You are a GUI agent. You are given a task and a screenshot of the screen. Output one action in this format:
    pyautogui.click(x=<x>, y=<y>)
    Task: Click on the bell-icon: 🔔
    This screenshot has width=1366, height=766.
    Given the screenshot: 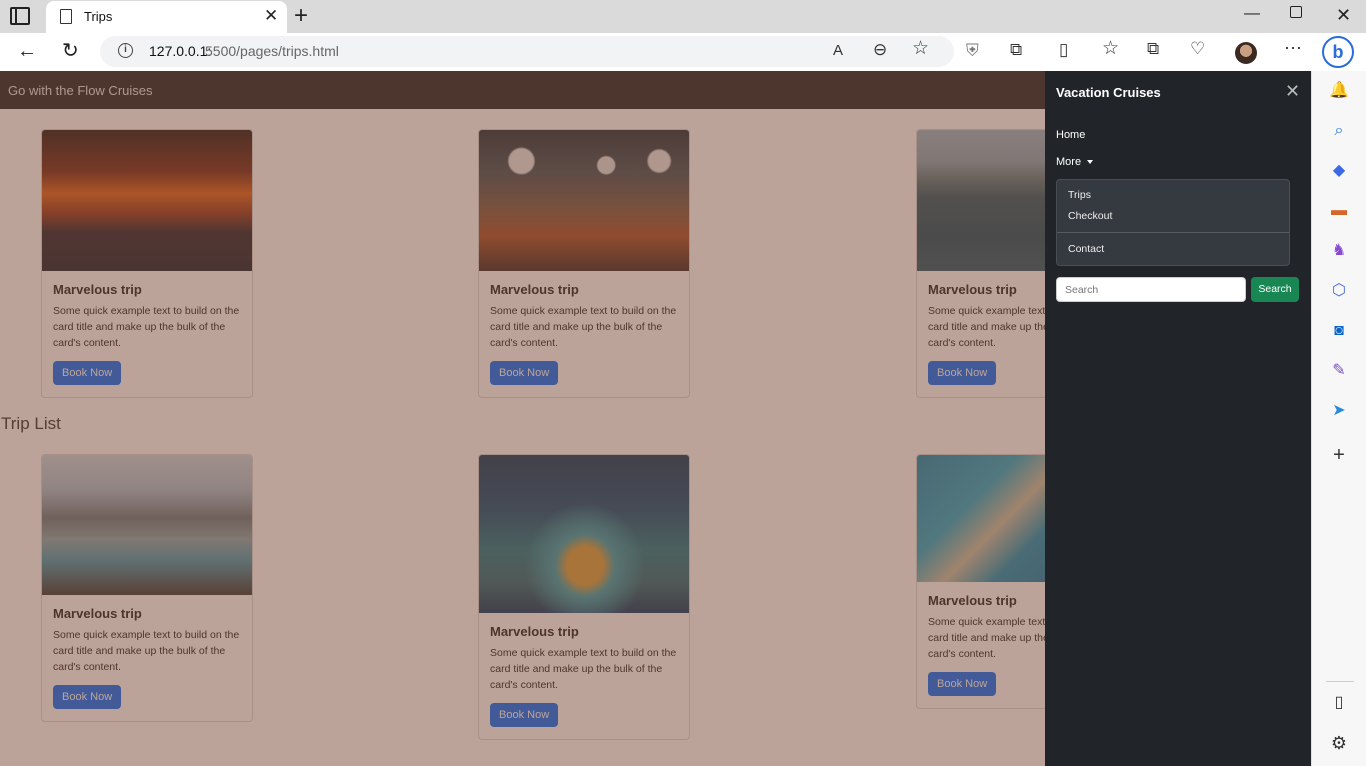 What is the action you would take?
    pyautogui.click(x=1339, y=91)
    